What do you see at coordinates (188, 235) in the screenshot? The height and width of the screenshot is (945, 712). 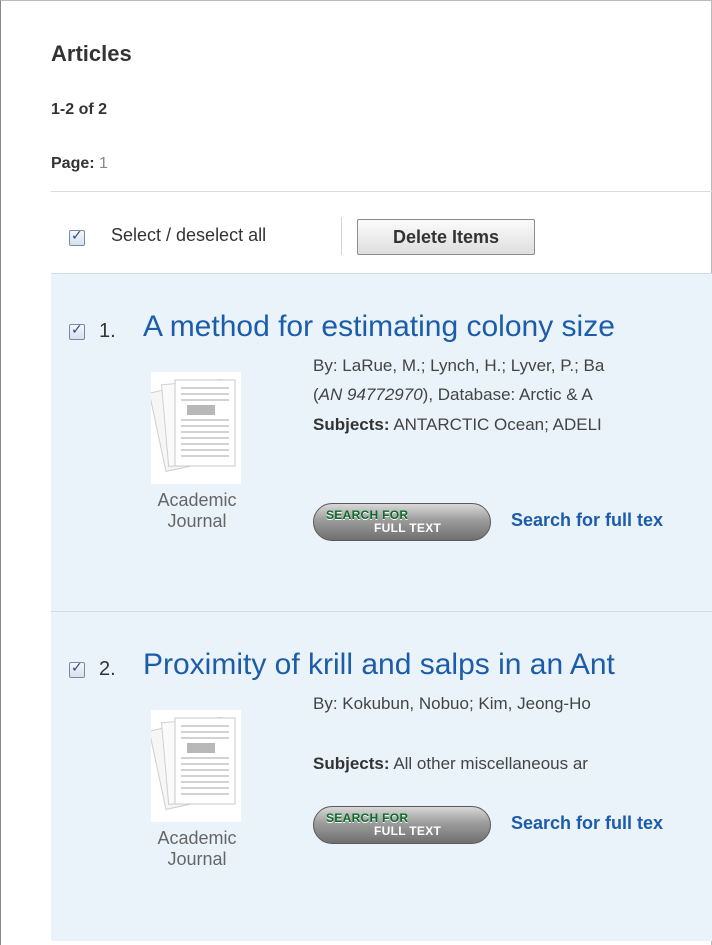 I see `select-all-label: Select / deselect all` at bounding box center [188, 235].